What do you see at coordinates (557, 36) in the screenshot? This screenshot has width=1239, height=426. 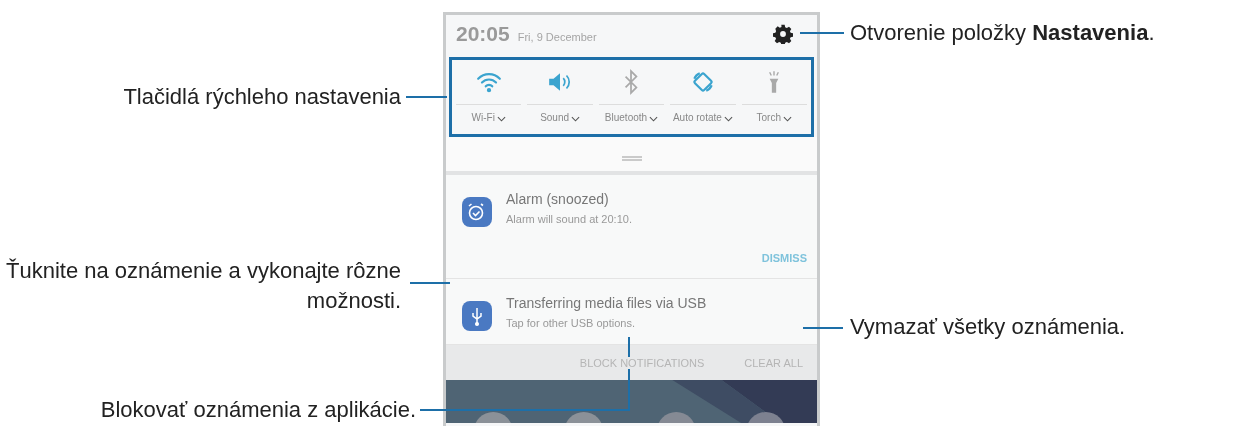 I see `date-text: Fri, 9 December` at bounding box center [557, 36].